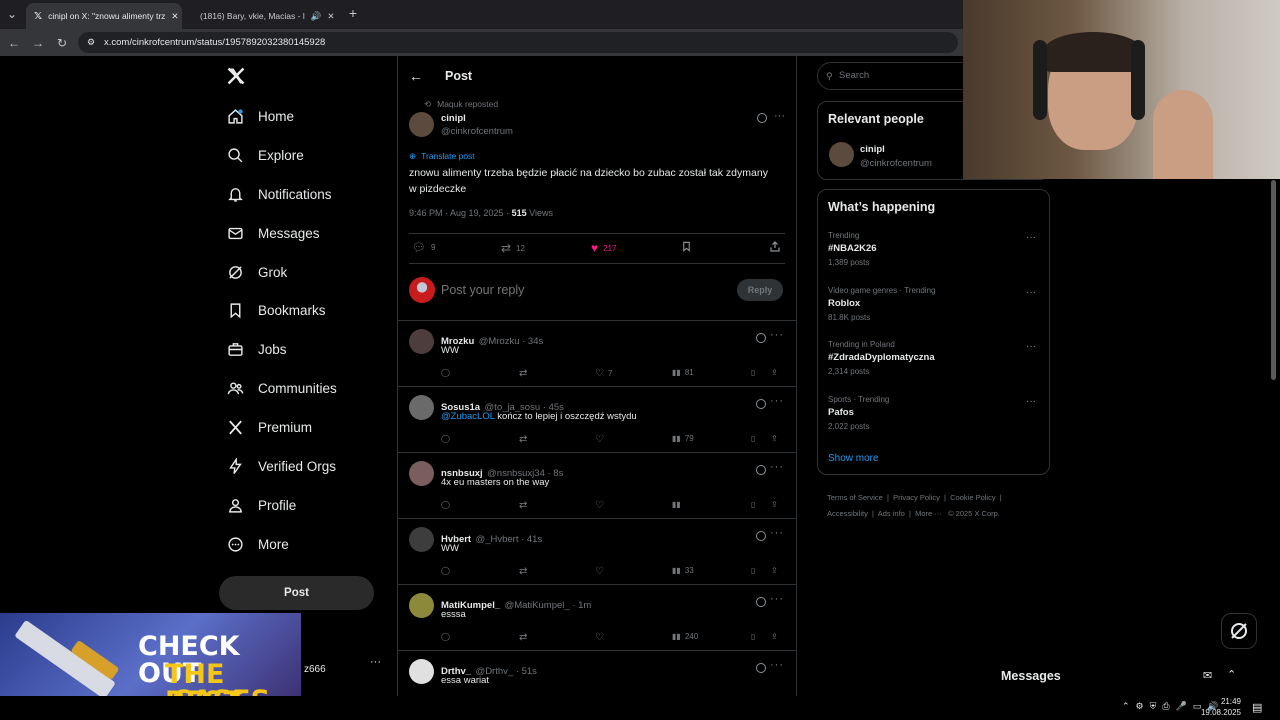 The width and height of the screenshot is (1280, 720). Describe the element at coordinates (928, 513) in the screenshot. I see `footer-link: More ···` at that location.